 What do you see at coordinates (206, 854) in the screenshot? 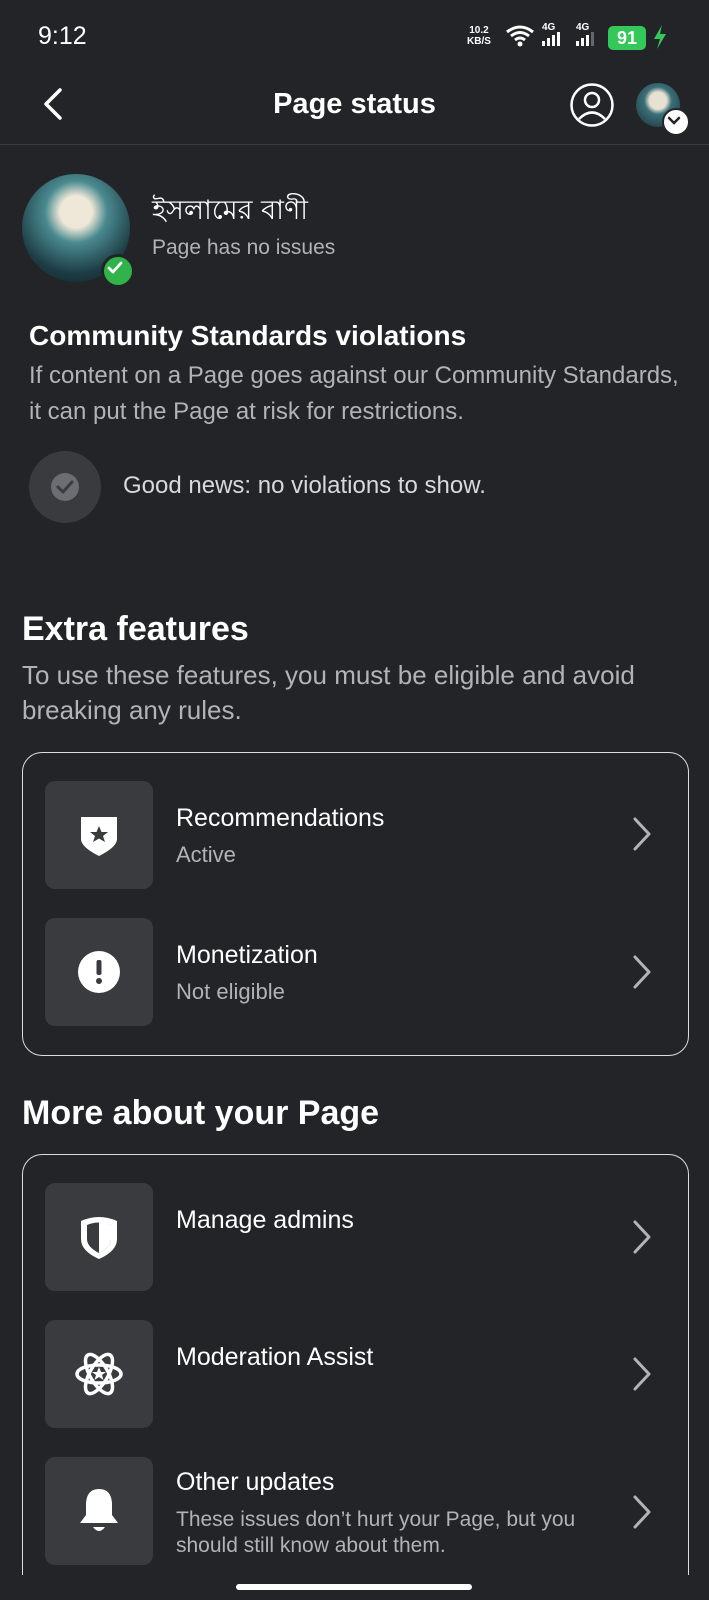
I see `recommendations-status: Active` at bounding box center [206, 854].